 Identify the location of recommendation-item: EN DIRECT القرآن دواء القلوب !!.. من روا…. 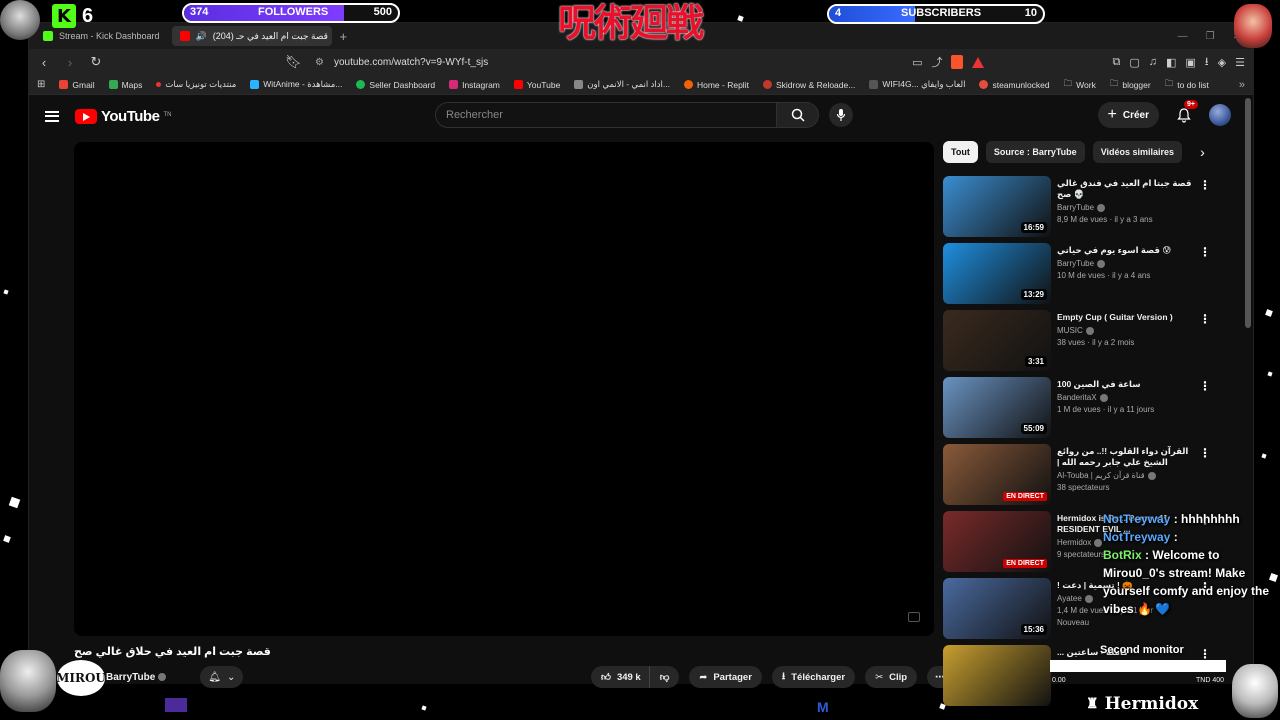
(1078, 477).